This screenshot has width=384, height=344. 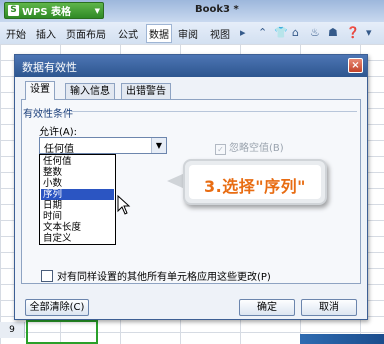 I want to click on dialog-title-bar: 数据有效性 ×, so click(x=191, y=66).